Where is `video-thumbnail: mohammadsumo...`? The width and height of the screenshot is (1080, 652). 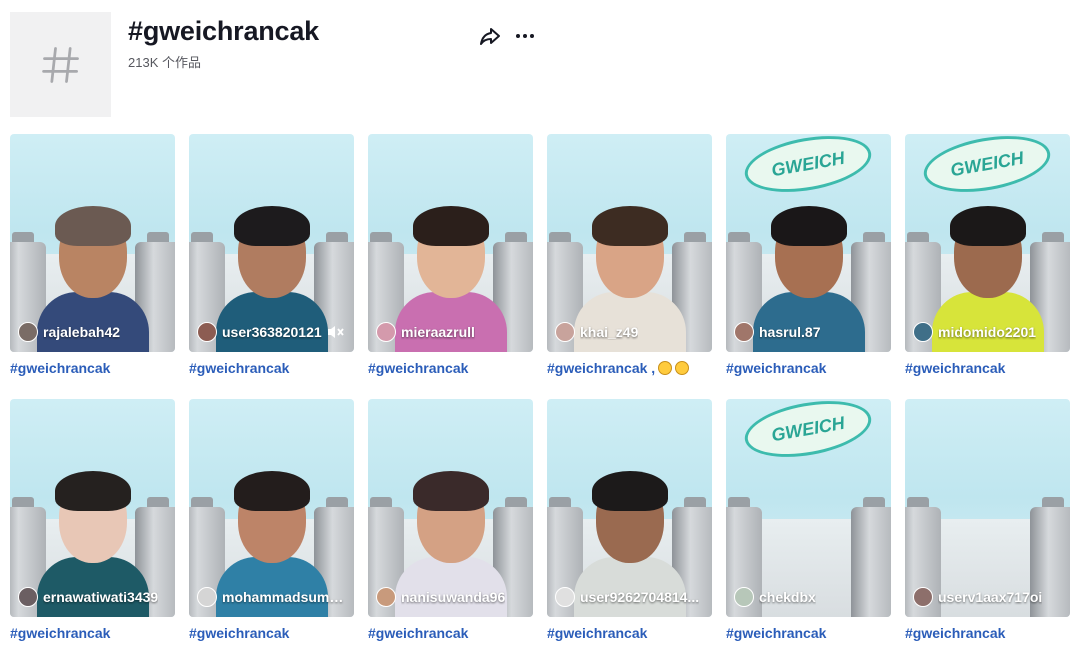 video-thumbnail: mohammadsumo... is located at coordinates (271, 508).